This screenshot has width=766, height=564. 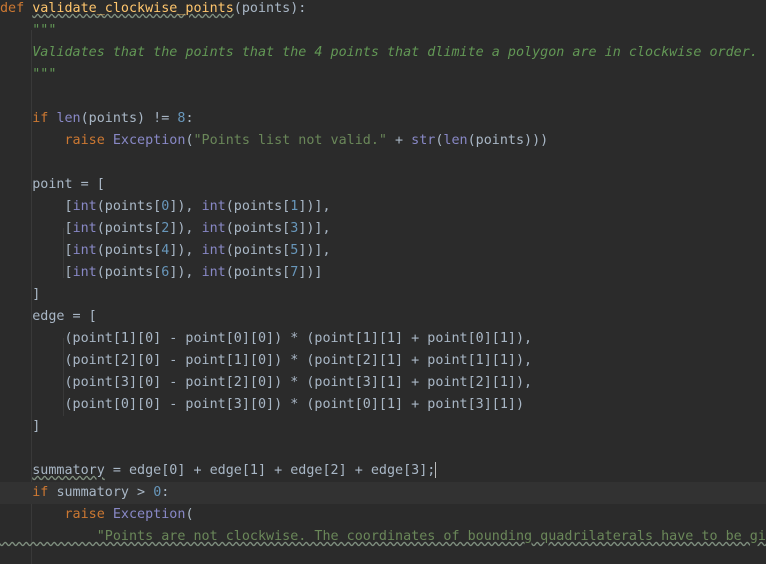 I want to click on if-condition: summatory >, so click(x=105, y=492).